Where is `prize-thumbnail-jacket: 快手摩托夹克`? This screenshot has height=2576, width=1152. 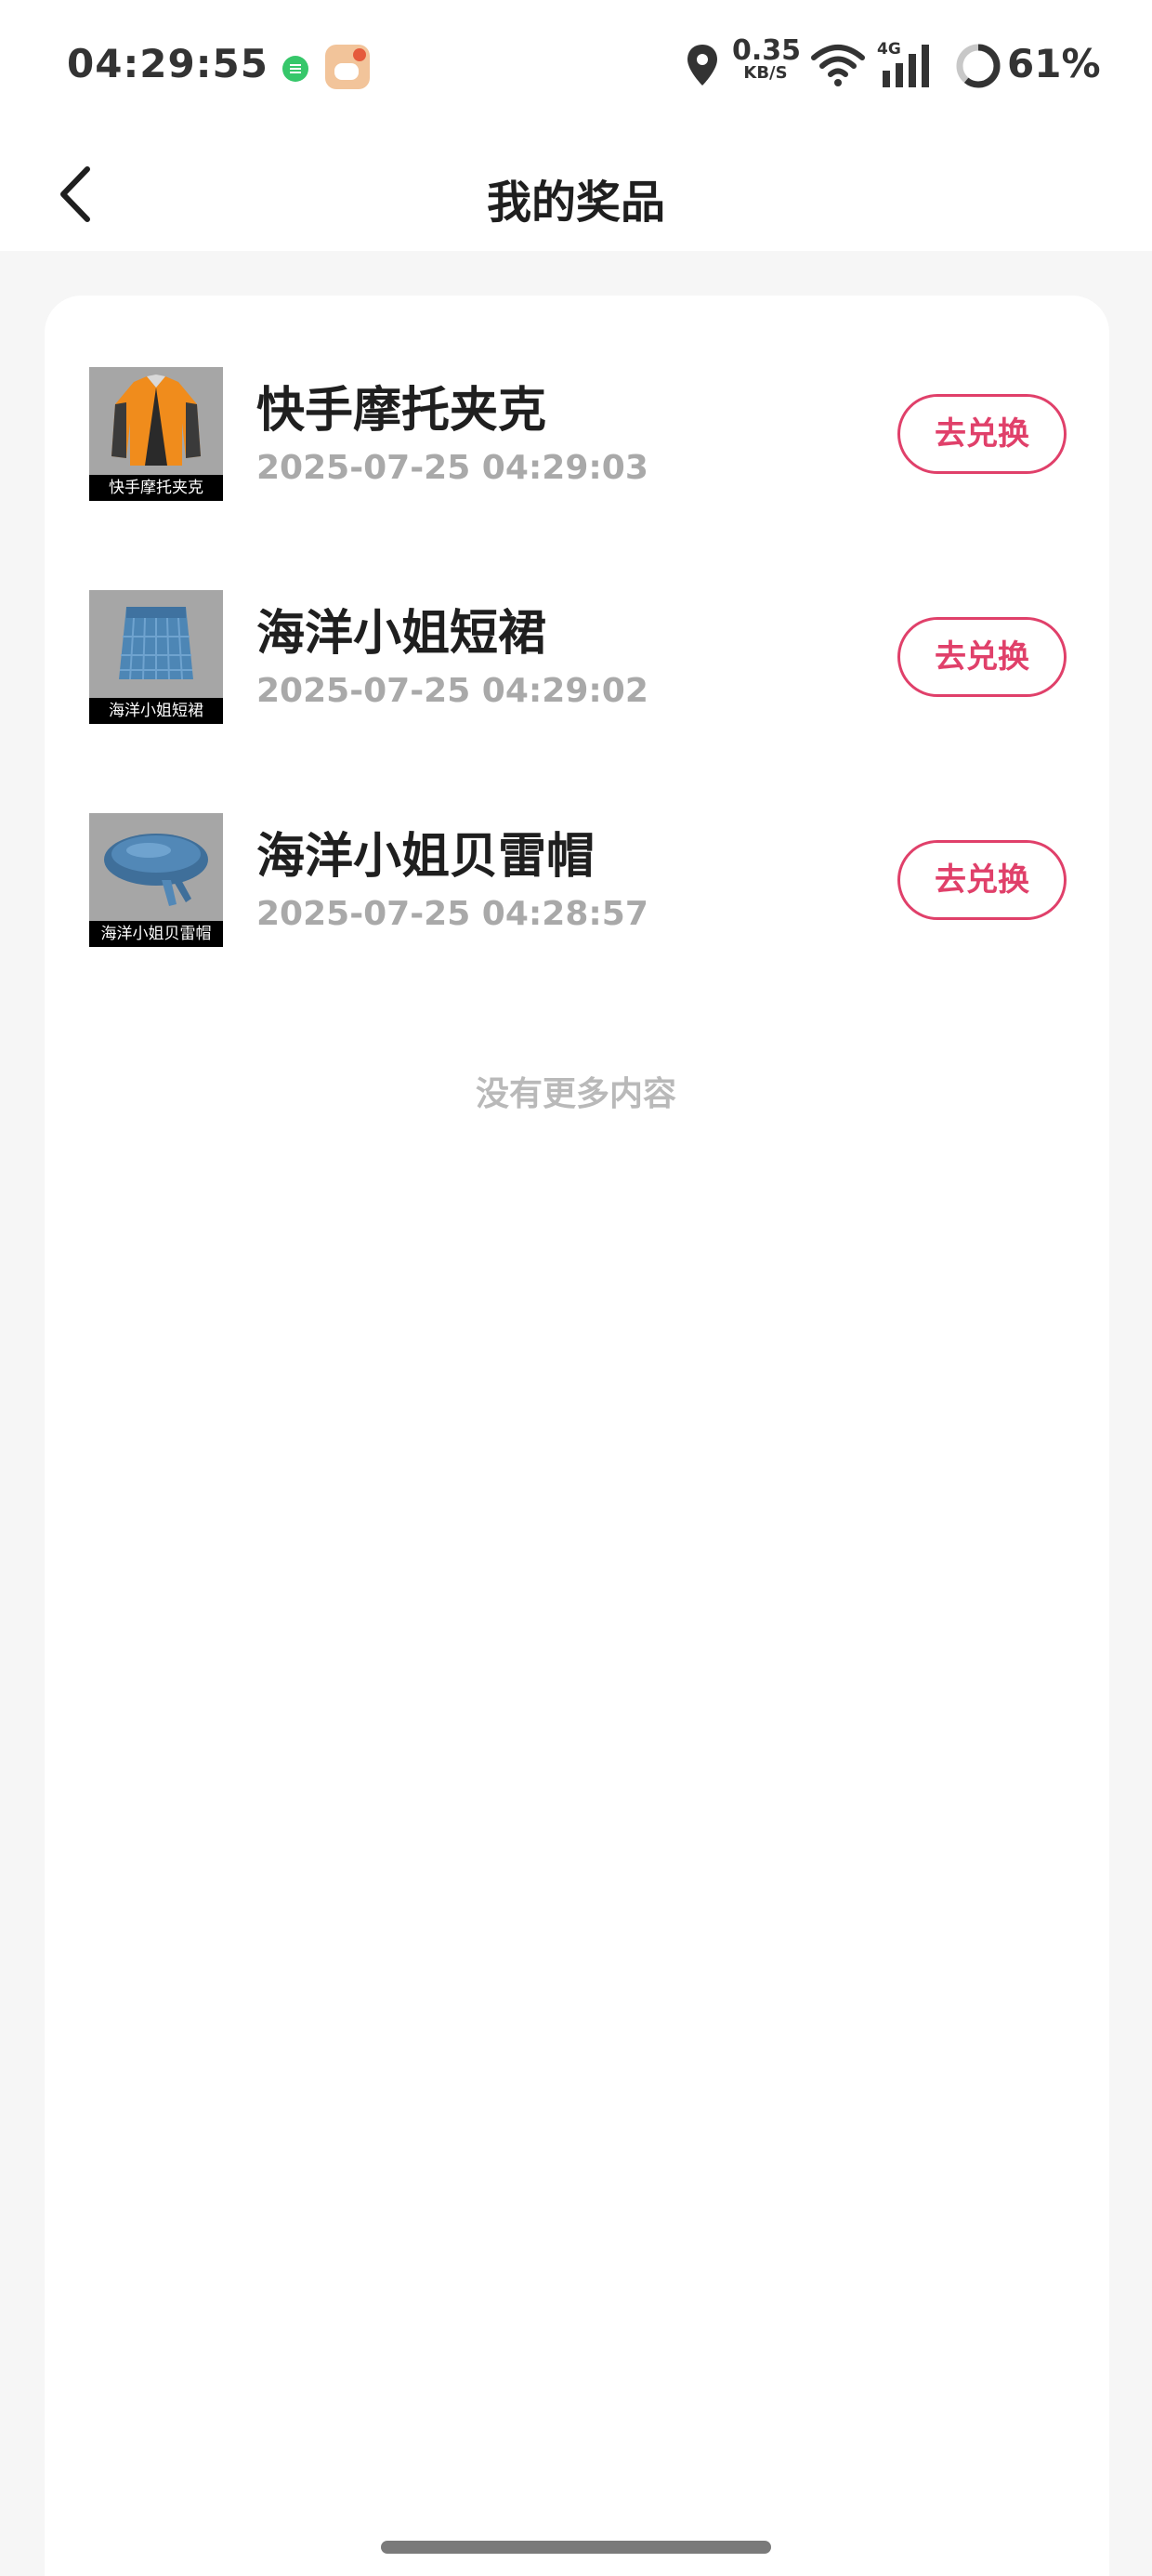
prize-thumbnail-jacket: 快手摩托夹克 is located at coordinates (156, 434).